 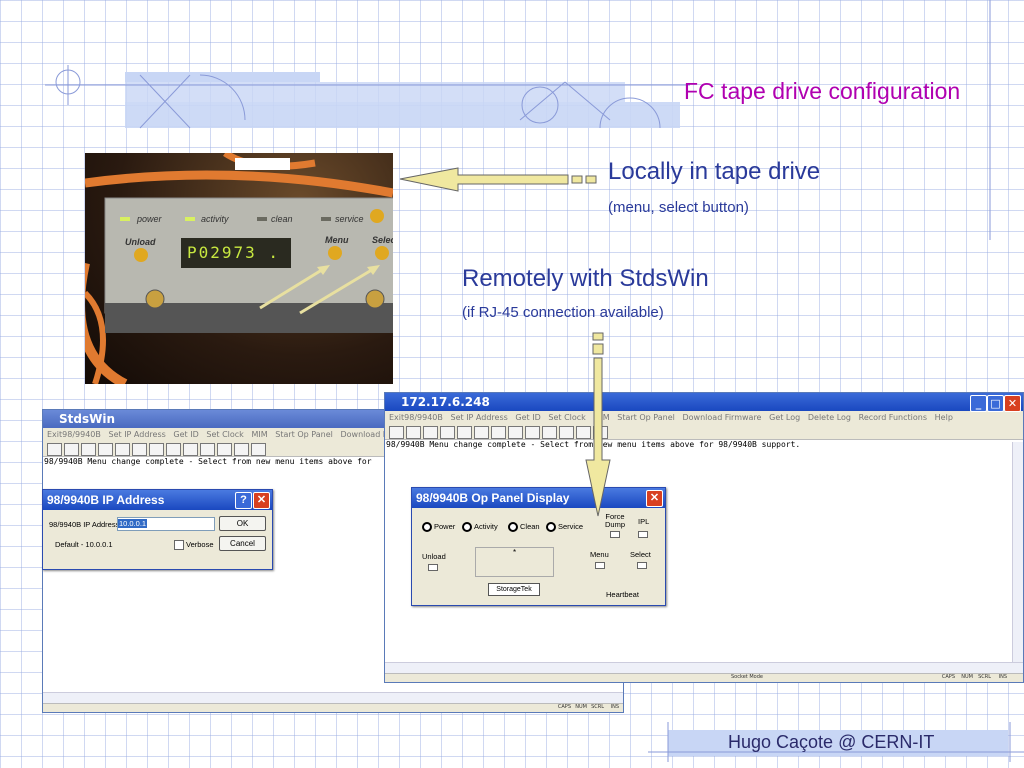 What do you see at coordinates (829, 417) in the screenshot?
I see `menu-delete-log: Delete Log` at bounding box center [829, 417].